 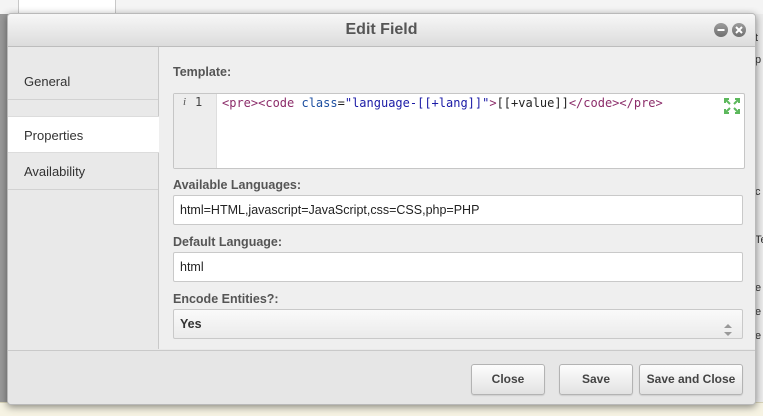 I want to click on line-number: 1, so click(x=199, y=102).